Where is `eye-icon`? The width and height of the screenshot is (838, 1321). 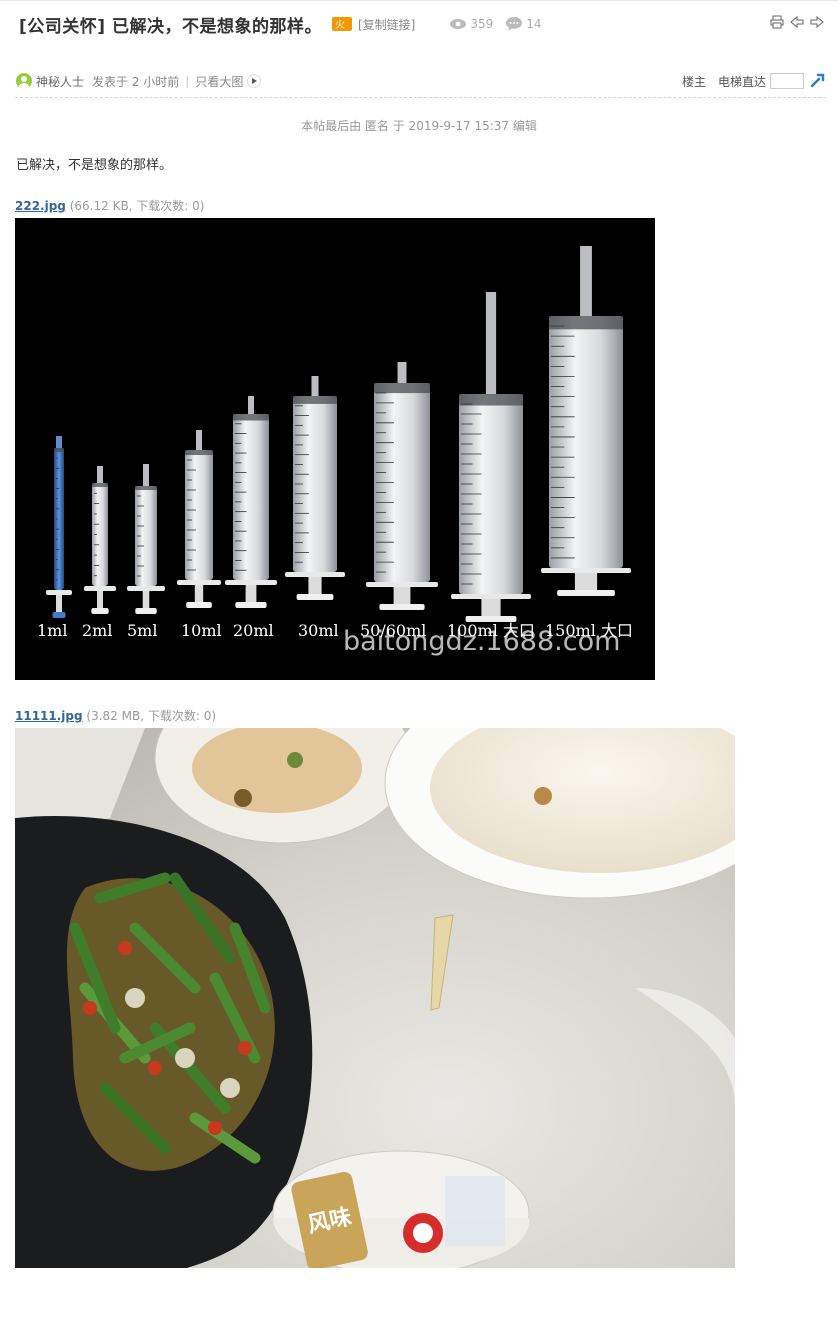
eye-icon is located at coordinates (458, 24).